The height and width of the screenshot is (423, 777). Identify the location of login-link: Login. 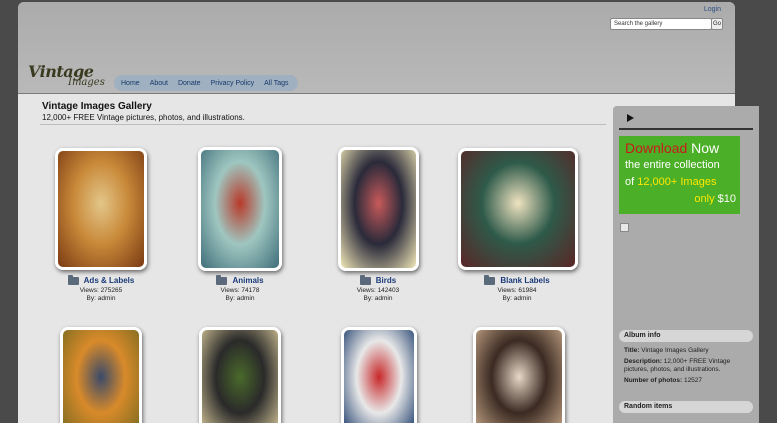
(712, 9).